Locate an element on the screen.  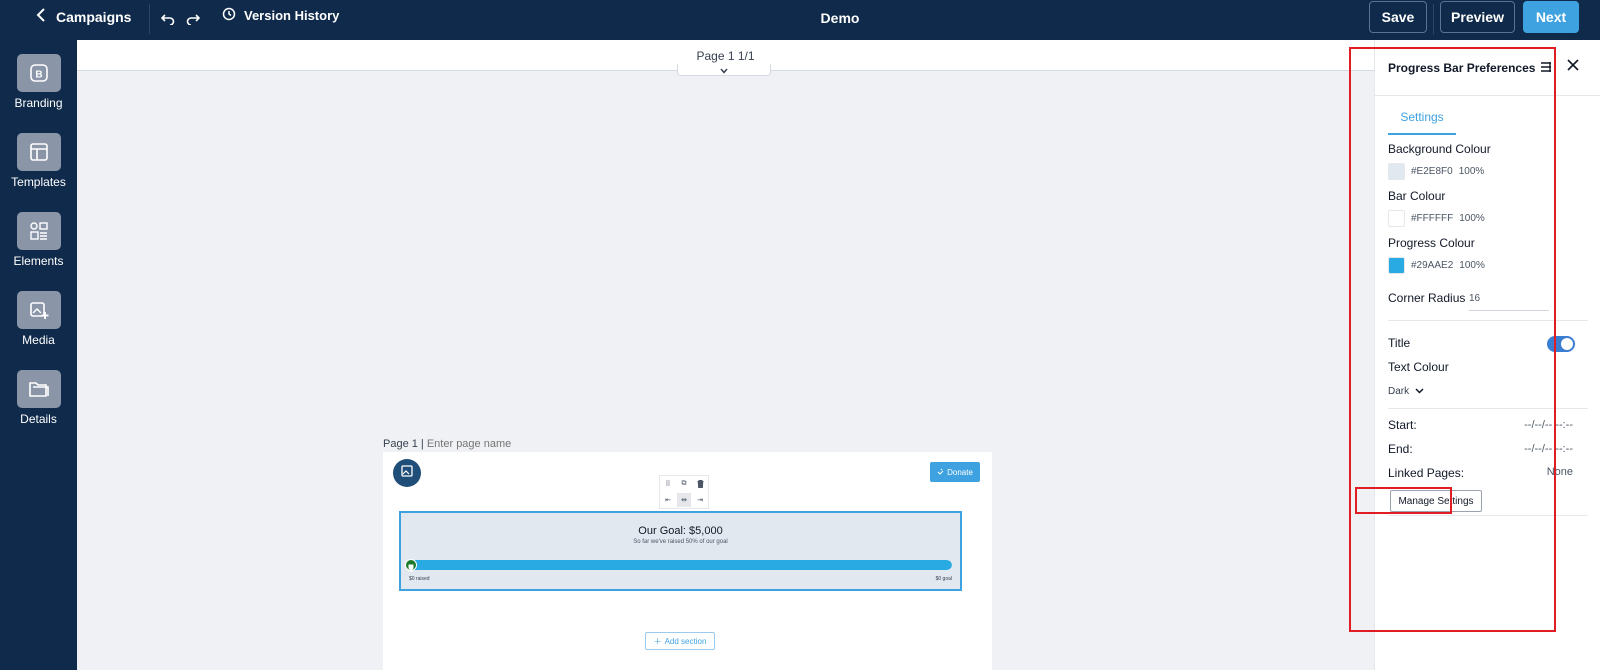
raised-label: $0 raised is located at coordinates (419, 579).